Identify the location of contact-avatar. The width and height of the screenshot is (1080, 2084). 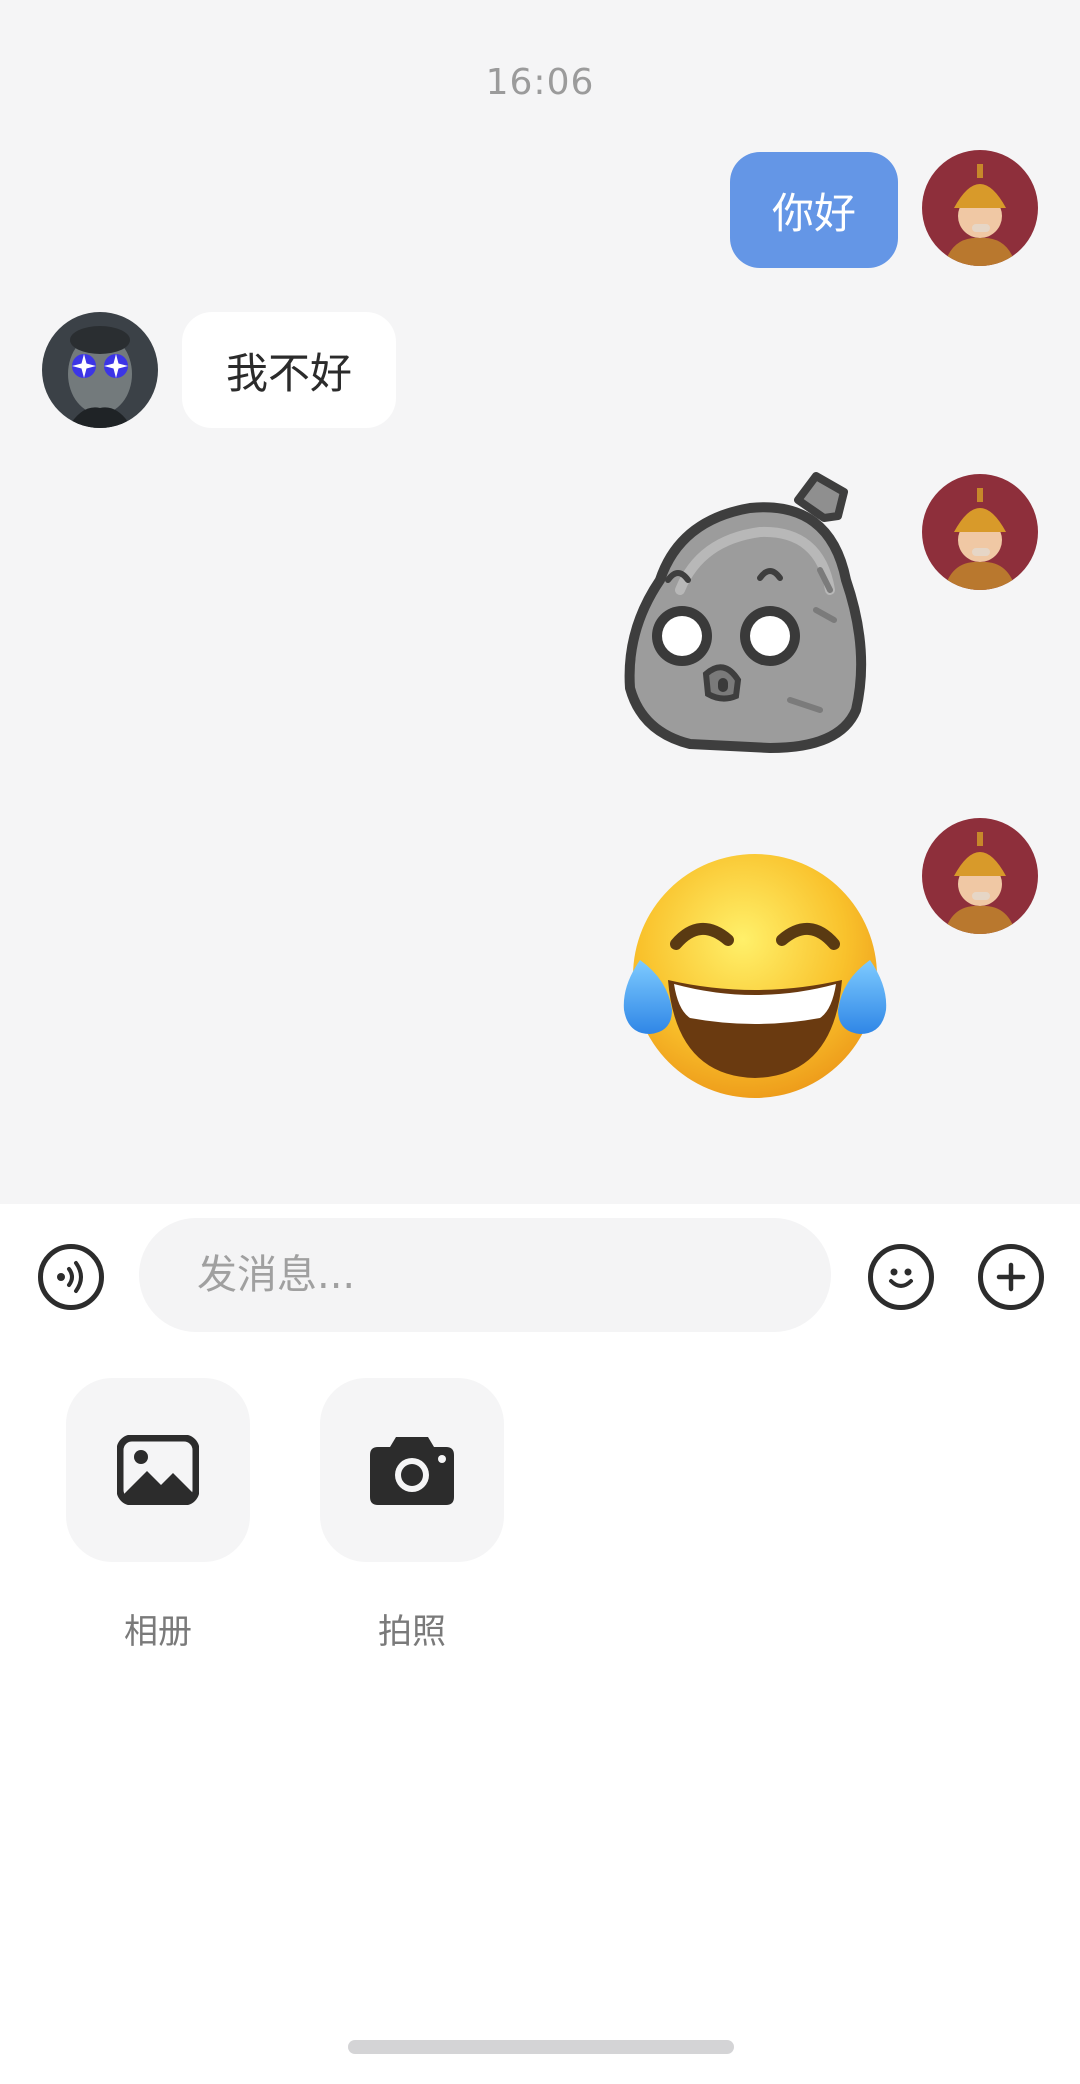
(100, 370).